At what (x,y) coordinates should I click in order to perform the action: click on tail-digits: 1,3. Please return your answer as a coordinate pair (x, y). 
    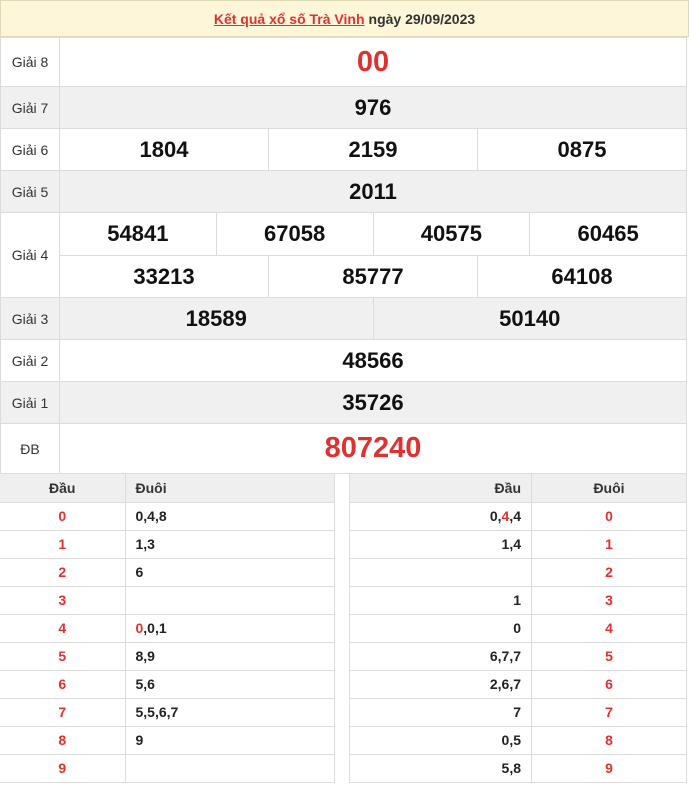
    Looking at the image, I should click on (145, 544).